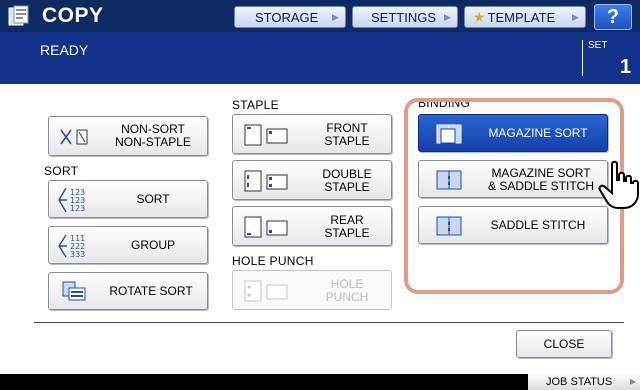 The height and width of the screenshot is (390, 640). I want to click on svg-text: 123, so click(77, 208).